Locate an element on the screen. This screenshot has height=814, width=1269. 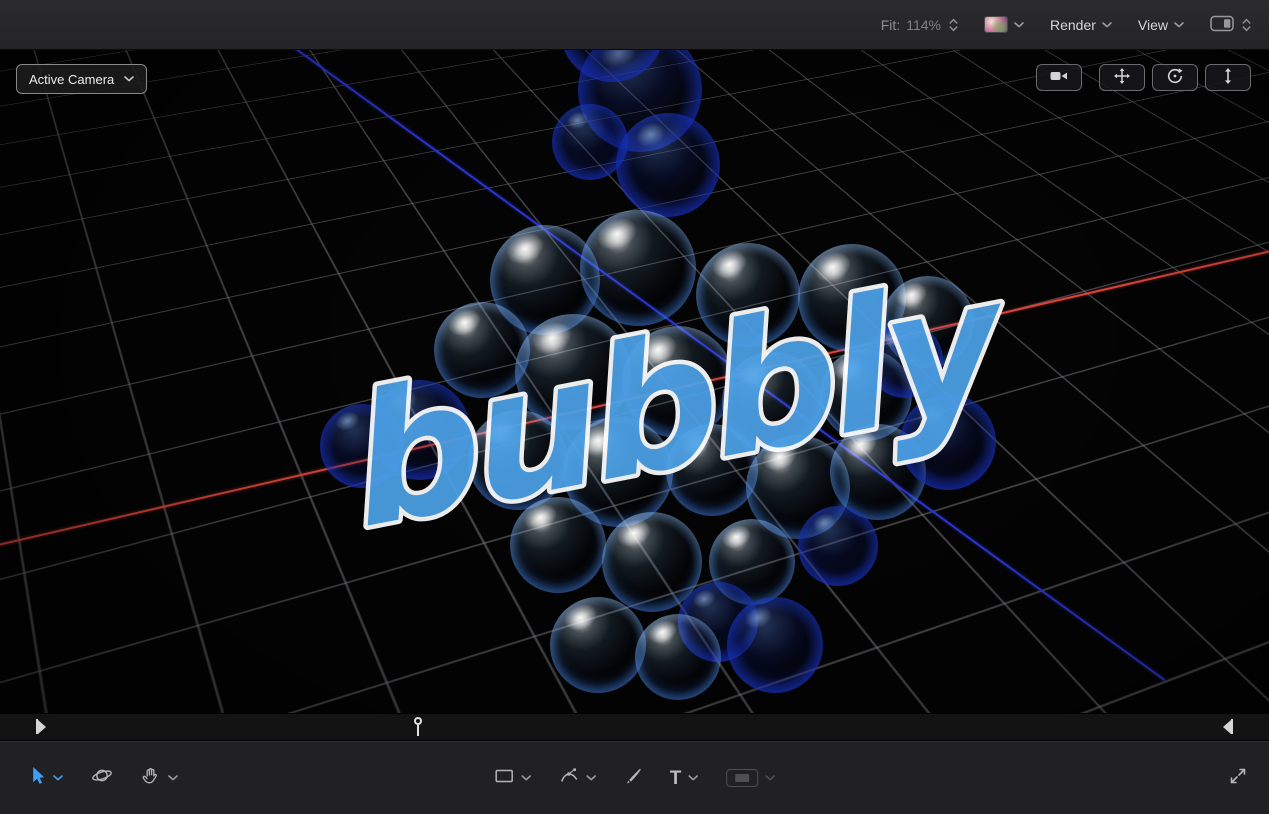
hand-pan-tool is located at coordinates (159, 778).